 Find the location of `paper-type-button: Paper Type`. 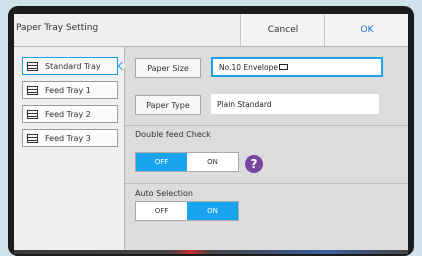

paper-type-button: Paper Type is located at coordinates (168, 105).